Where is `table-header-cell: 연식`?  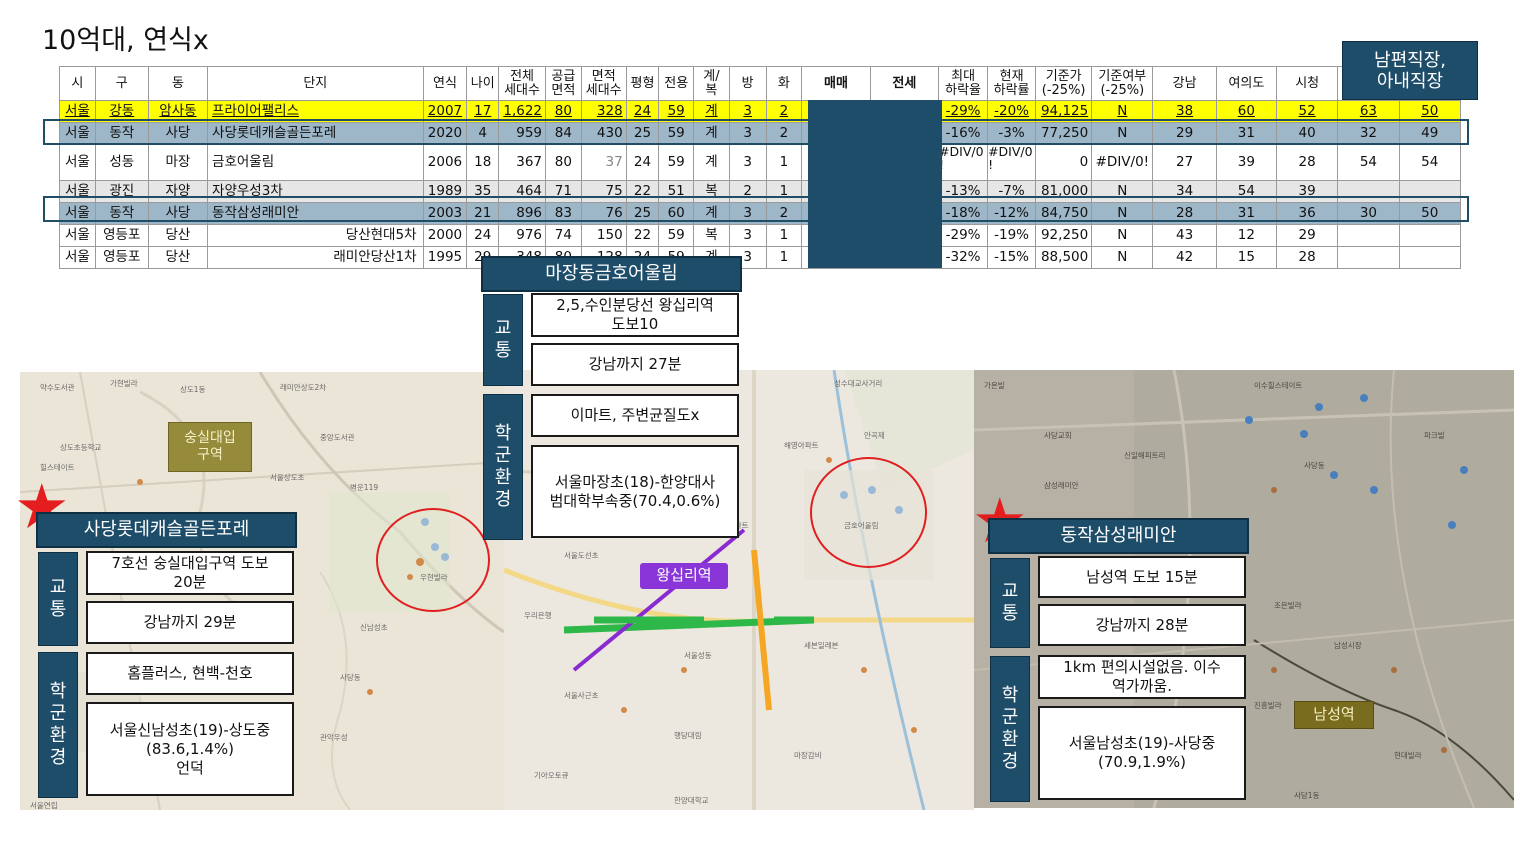
table-header-cell: 연식 is located at coordinates (445, 83).